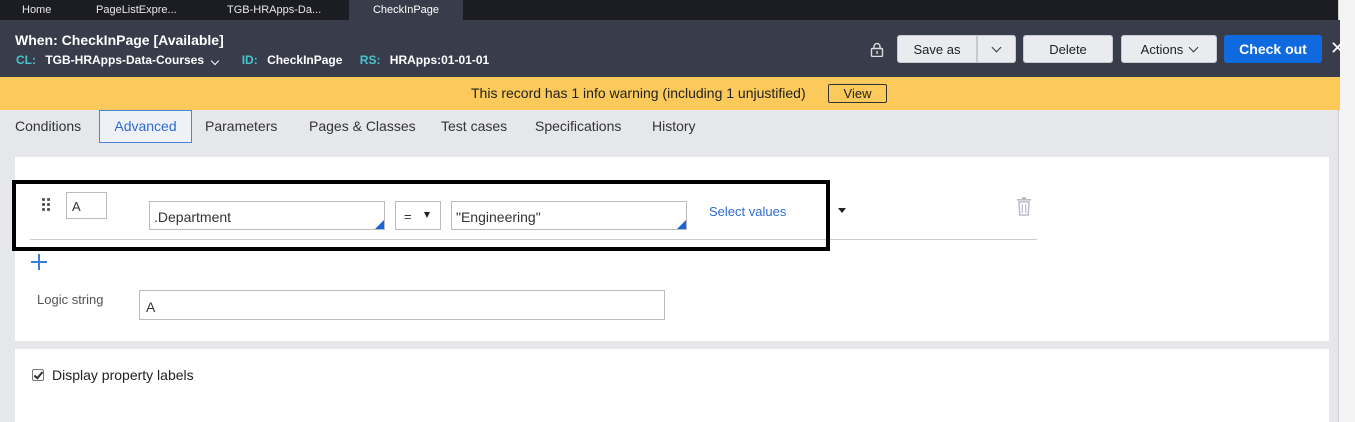 The width and height of the screenshot is (1355, 422). I want to click on tab-history: History, so click(674, 126).